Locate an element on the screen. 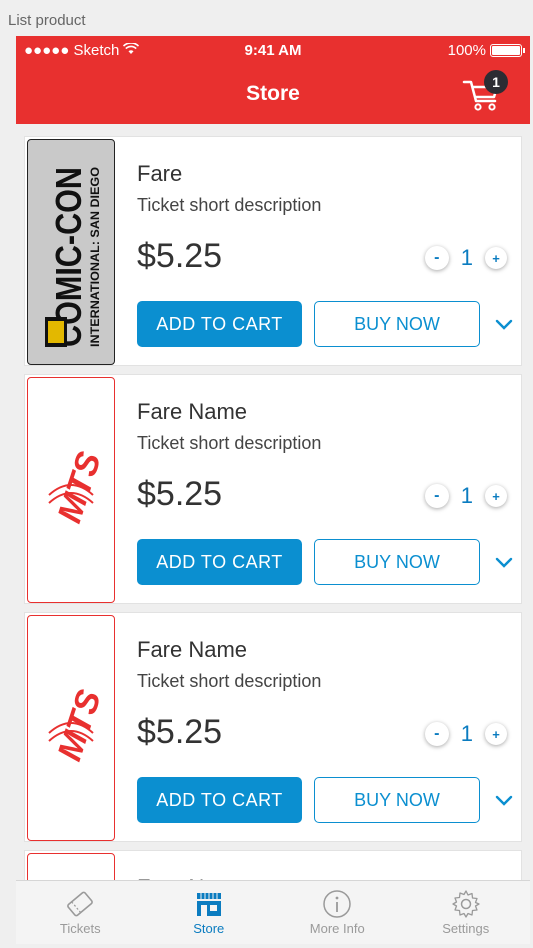 The height and width of the screenshot is (948, 533). store-icon is located at coordinates (209, 904).